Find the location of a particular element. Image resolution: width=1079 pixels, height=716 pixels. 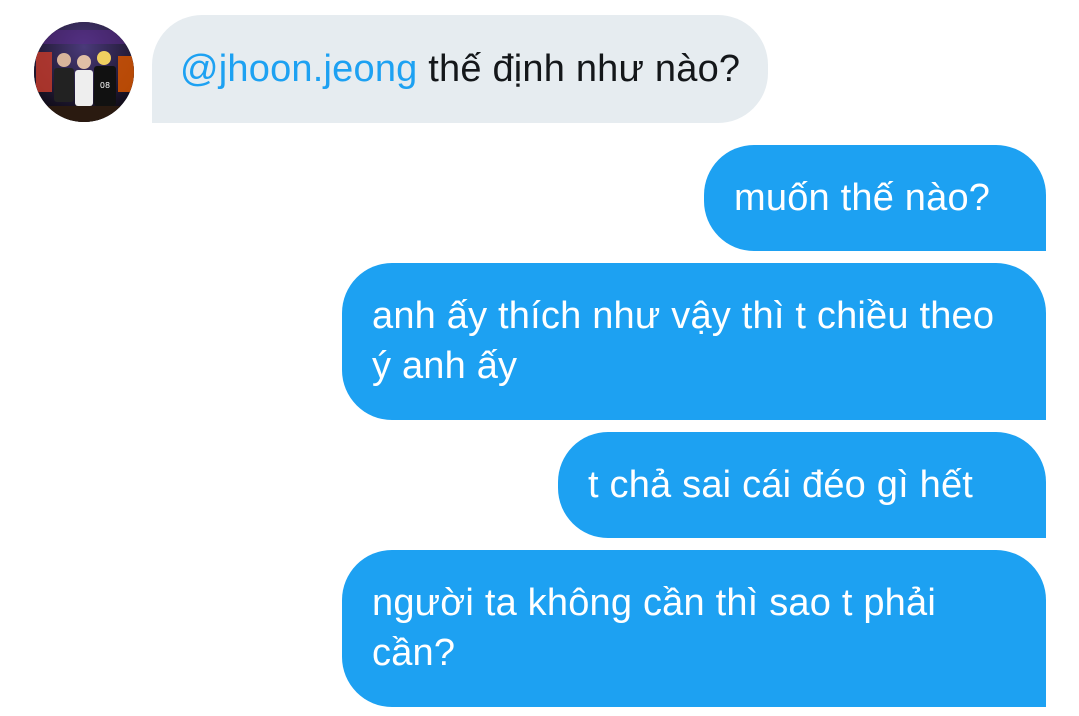

incoming-message-bubble: @jhoon.jeong thế định như nào? is located at coordinates (460, 69).